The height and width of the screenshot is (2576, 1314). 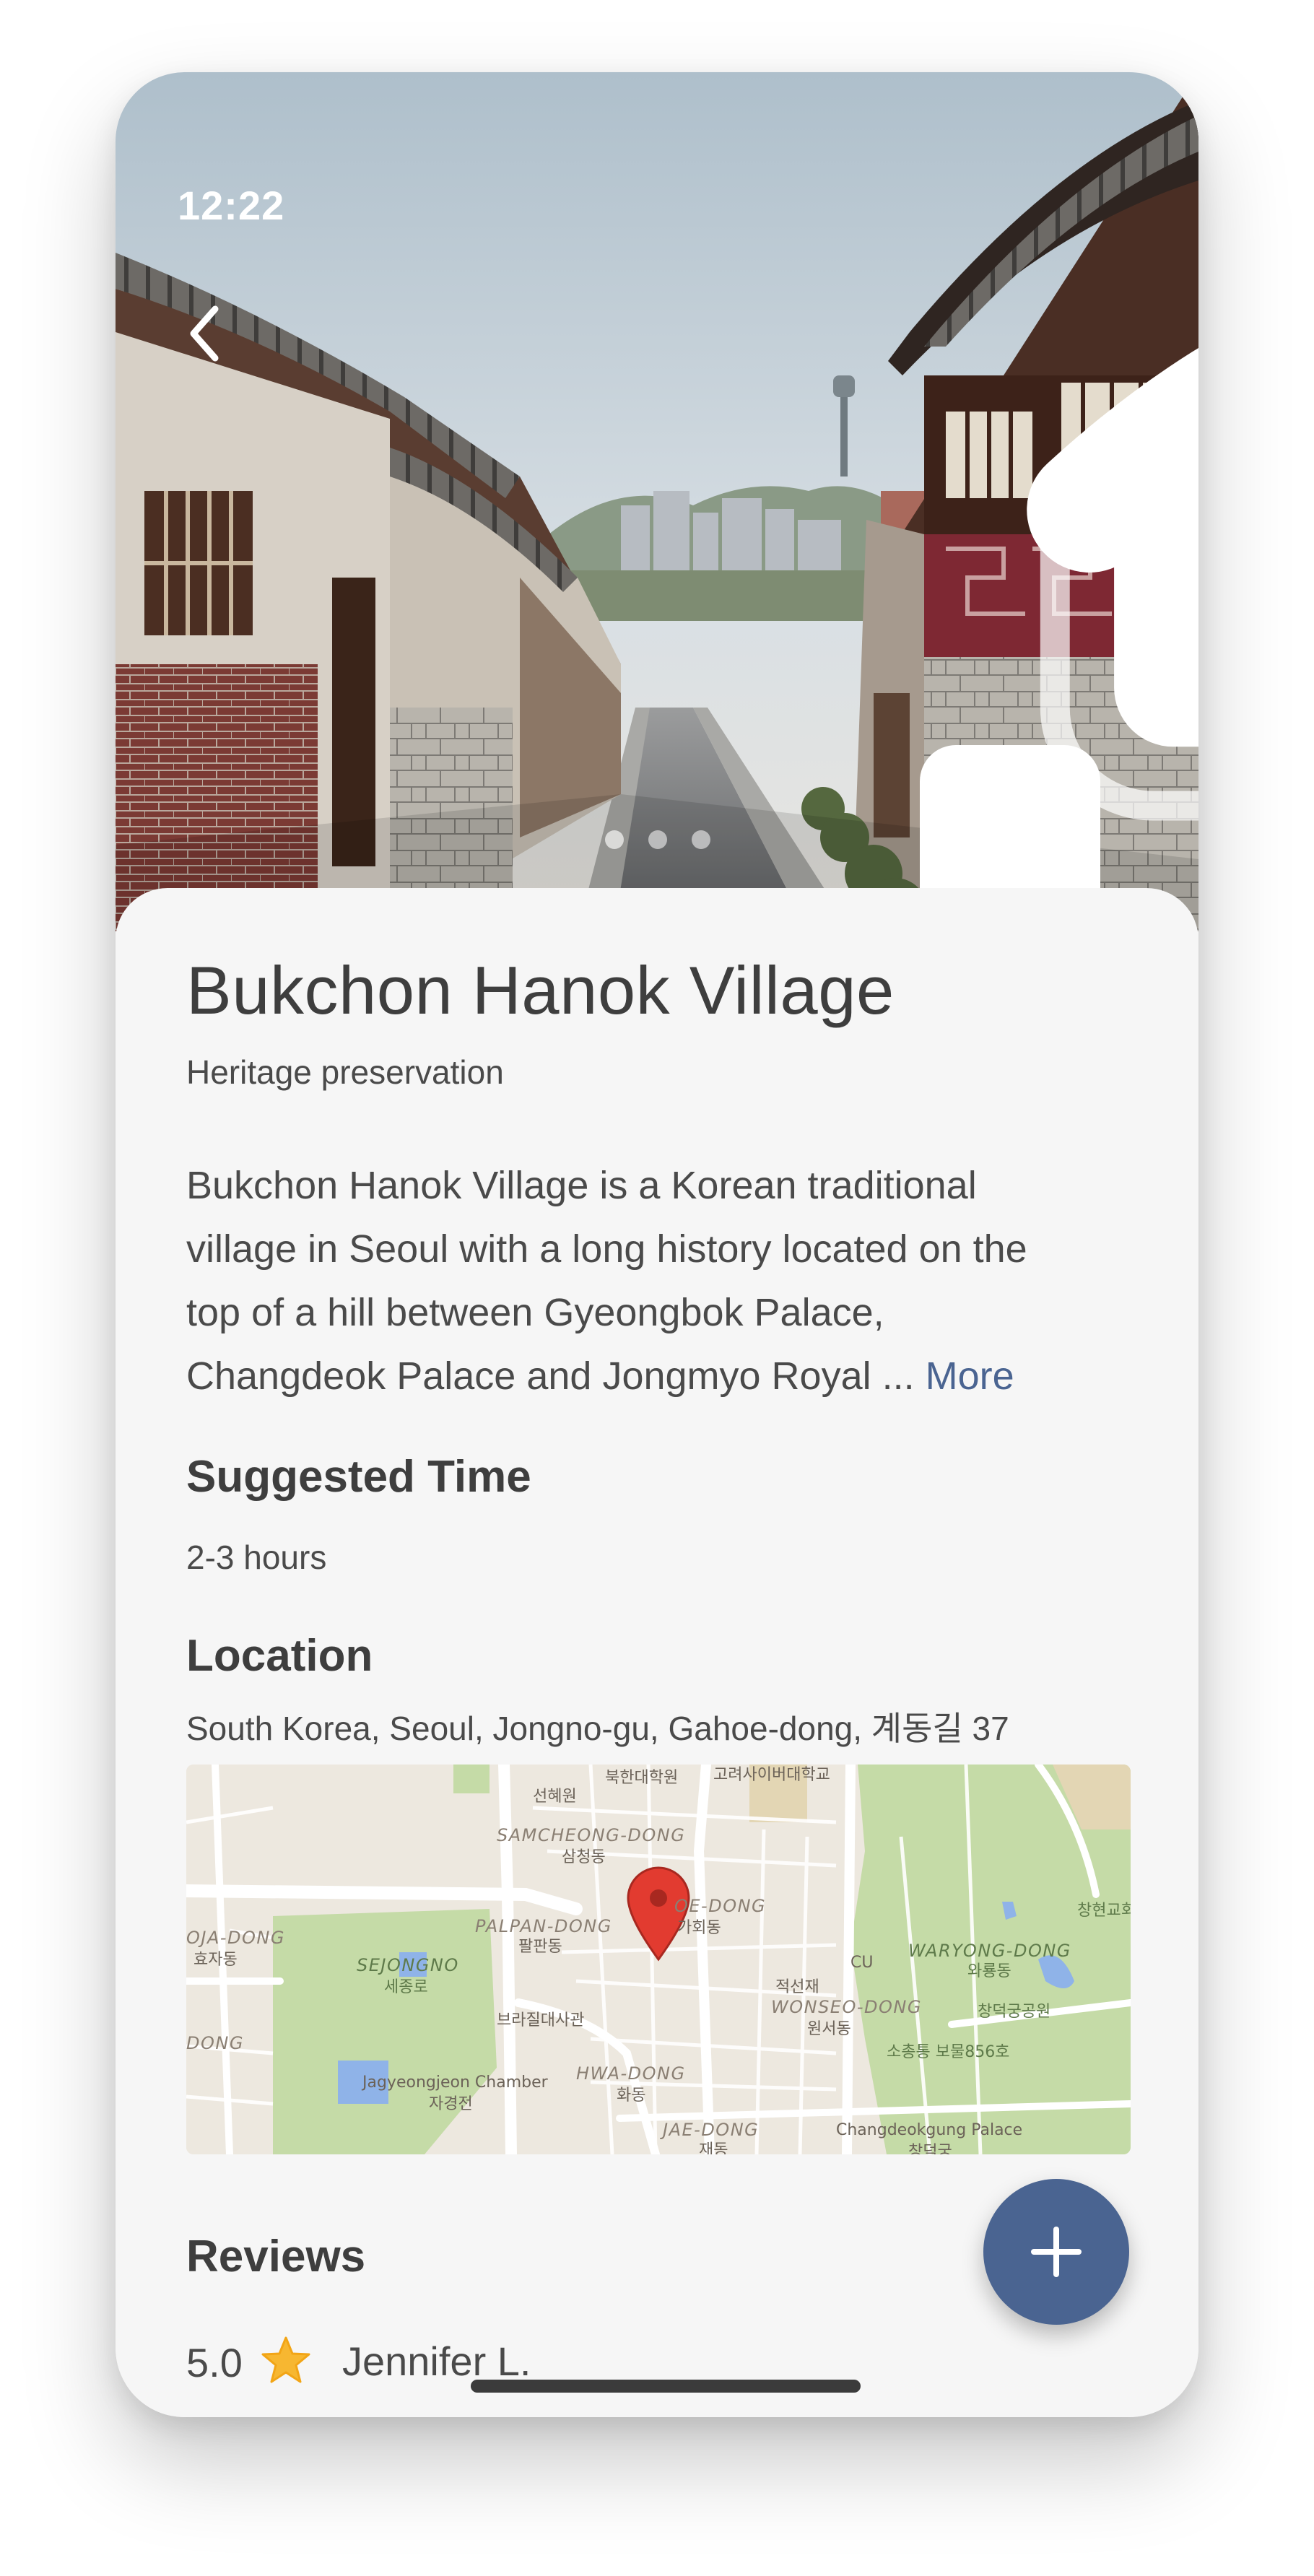 I want to click on plus-icon, so click(x=1056, y=2252).